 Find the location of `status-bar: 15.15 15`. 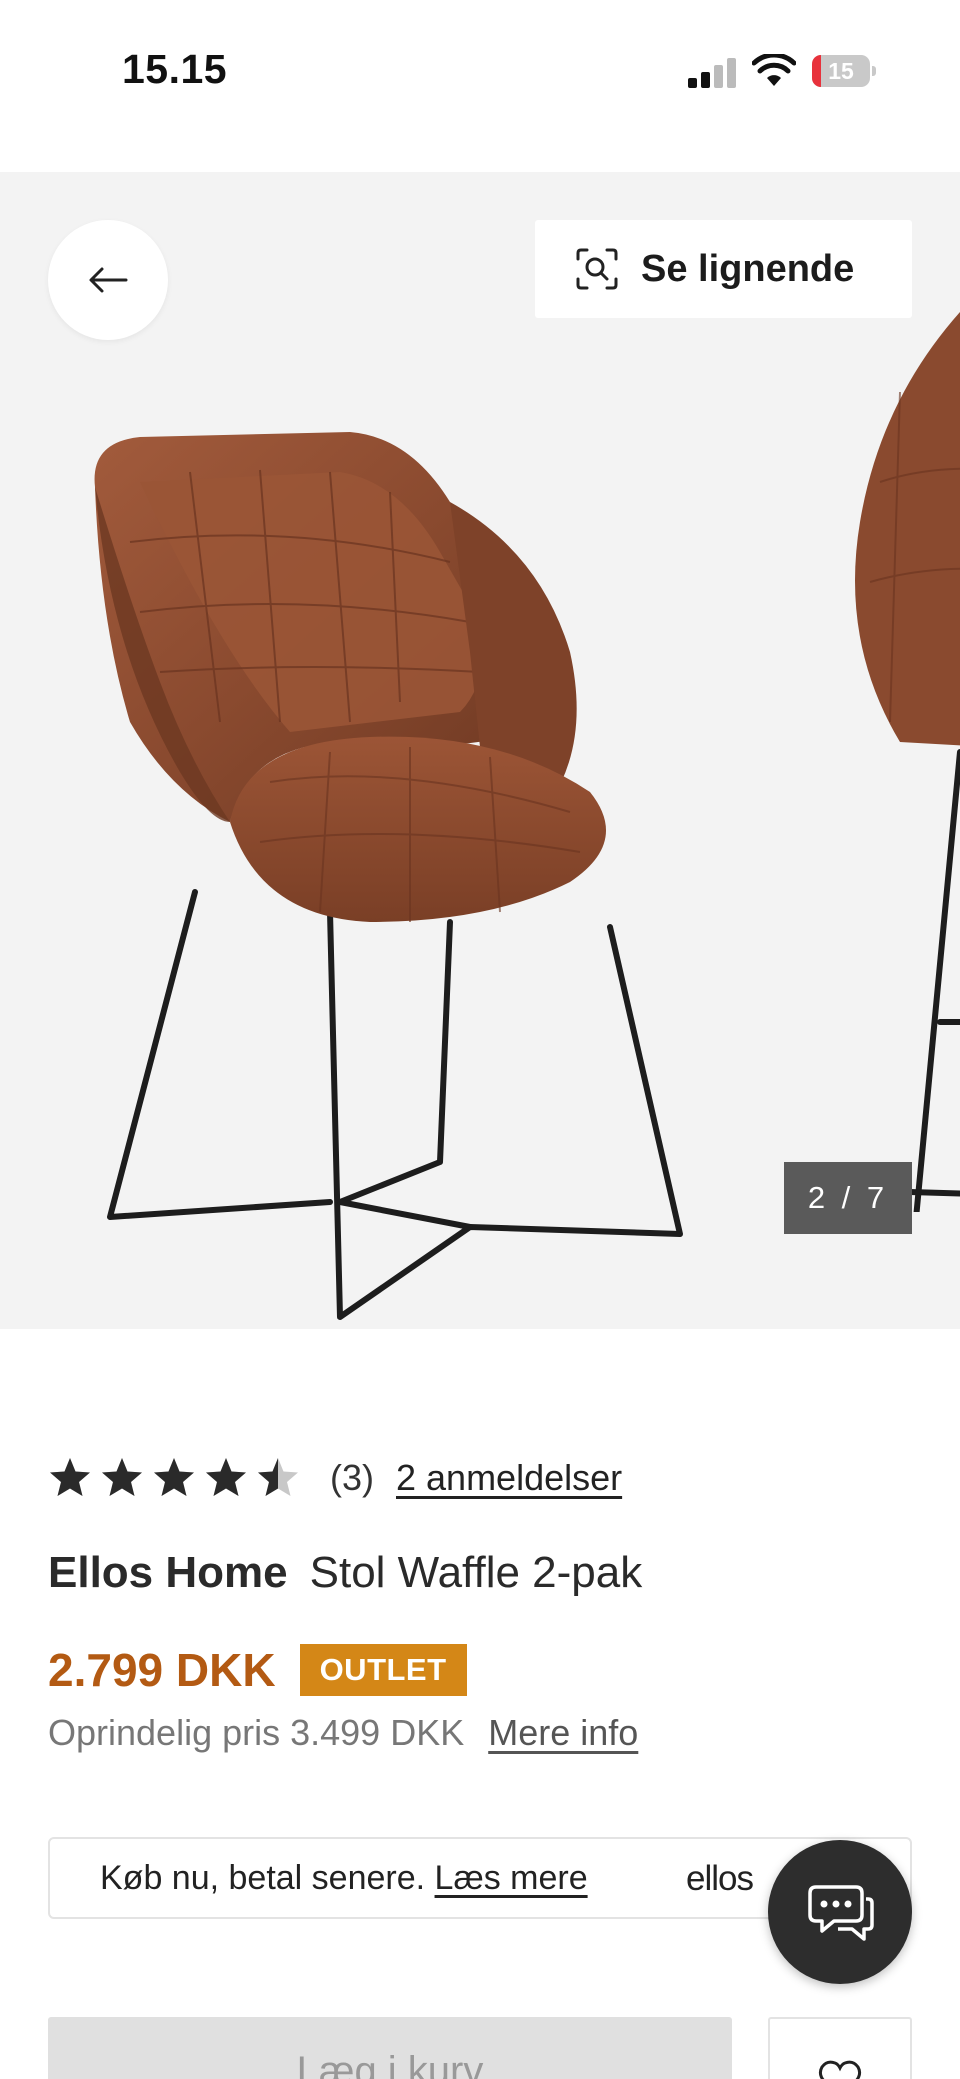

status-bar: 15.15 15 is located at coordinates (480, 86).